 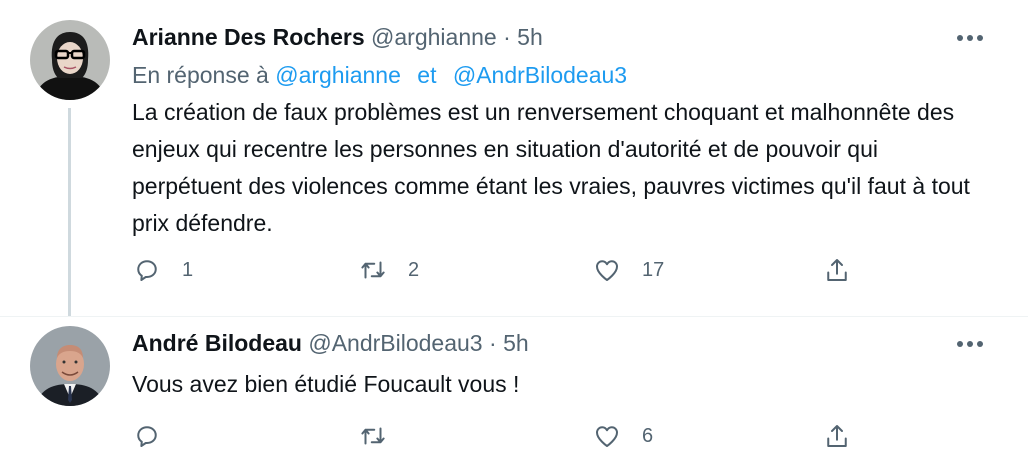 What do you see at coordinates (338, 75) in the screenshot?
I see `reply-mention-1: @arghianne` at bounding box center [338, 75].